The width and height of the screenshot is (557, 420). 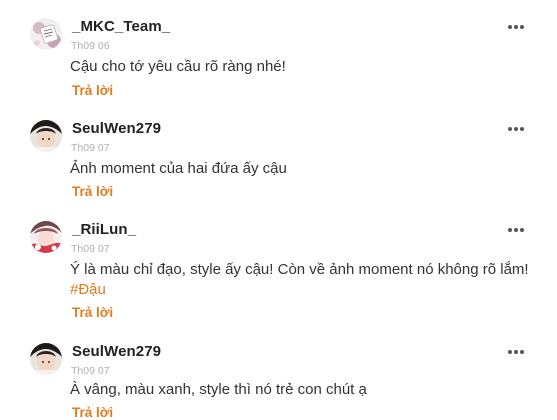 I want to click on comment-text: Ảnh moment của hai đứa ấy cậu, so click(x=178, y=168).